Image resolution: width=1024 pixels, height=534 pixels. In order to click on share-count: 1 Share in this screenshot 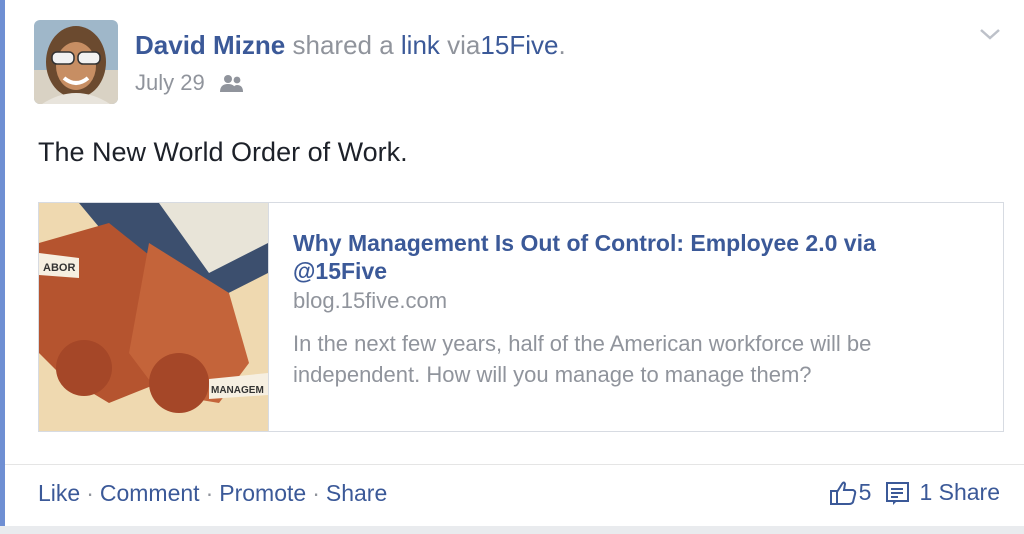, I will do `click(959, 492)`.